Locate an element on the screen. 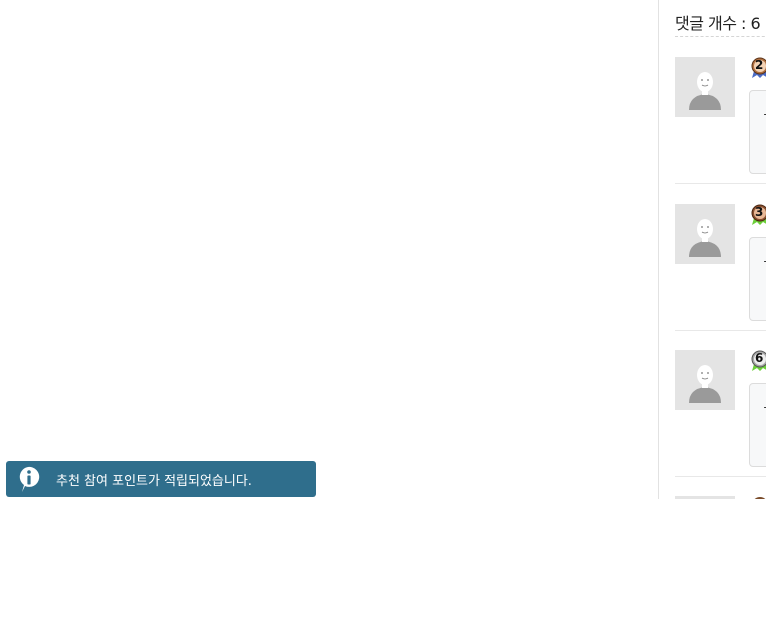 The height and width of the screenshot is (637, 766). toast-message: 추천 참여 포인트가 적립되었습니다. is located at coordinates (154, 481).